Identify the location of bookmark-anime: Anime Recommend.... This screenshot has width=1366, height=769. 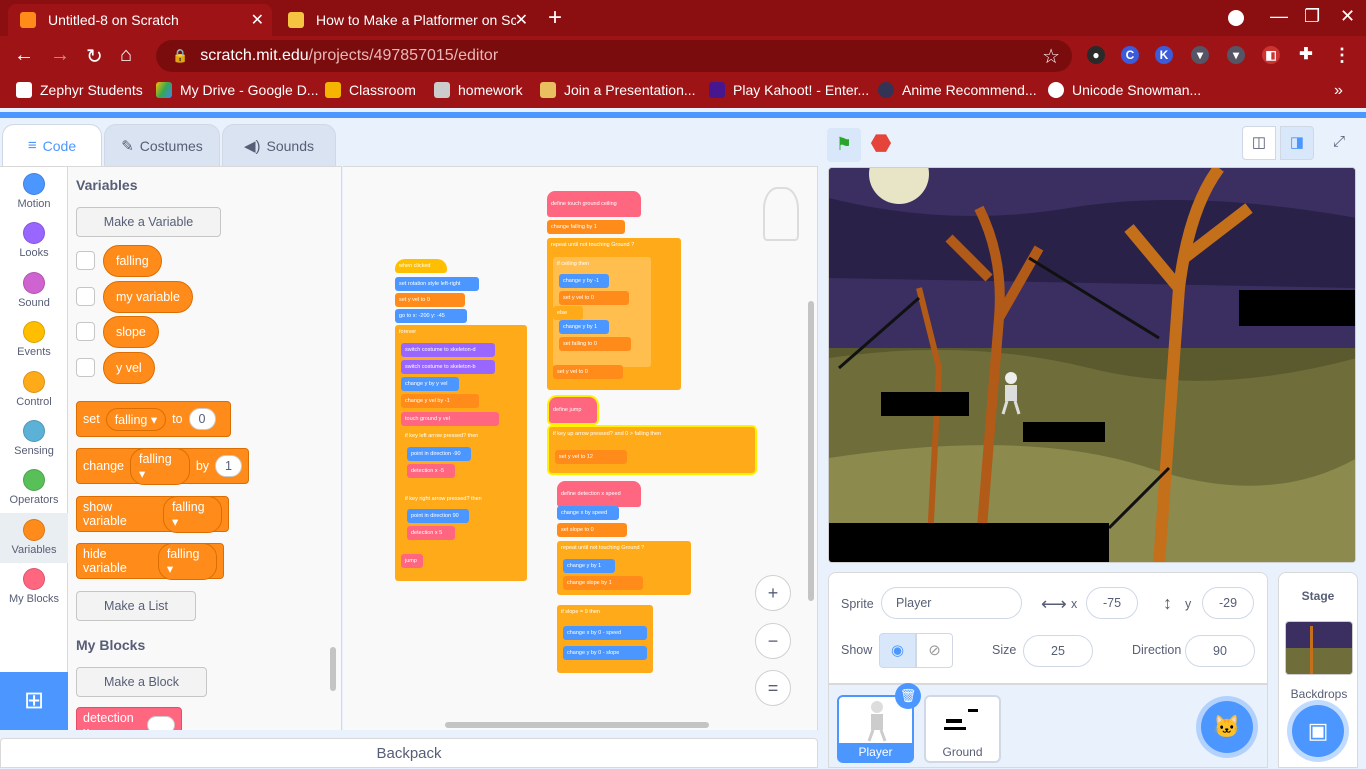
(957, 90).